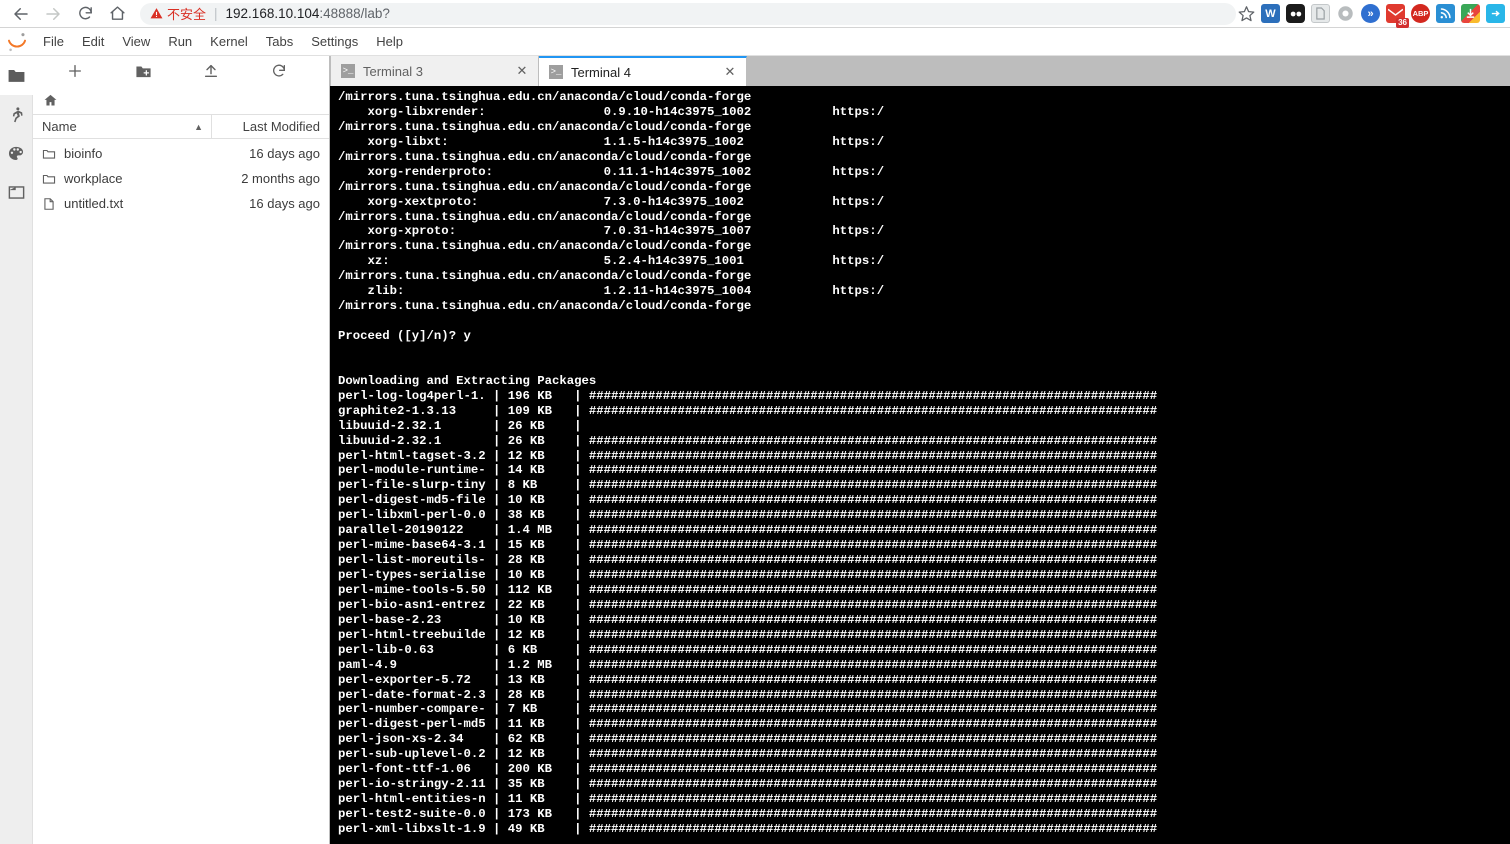  Describe the element at coordinates (435, 71) in the screenshot. I see `tab-terminal-3: >_ Terminal 3 ✕` at that location.